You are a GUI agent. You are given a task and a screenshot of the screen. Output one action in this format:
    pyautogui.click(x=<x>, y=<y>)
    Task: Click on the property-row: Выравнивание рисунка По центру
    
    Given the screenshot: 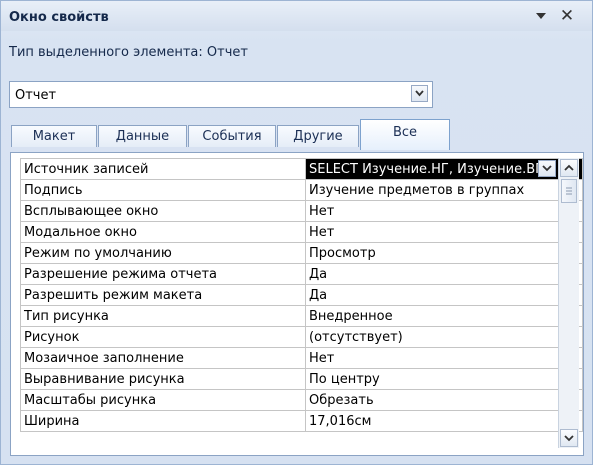 What is the action you would take?
    pyautogui.click(x=301, y=379)
    